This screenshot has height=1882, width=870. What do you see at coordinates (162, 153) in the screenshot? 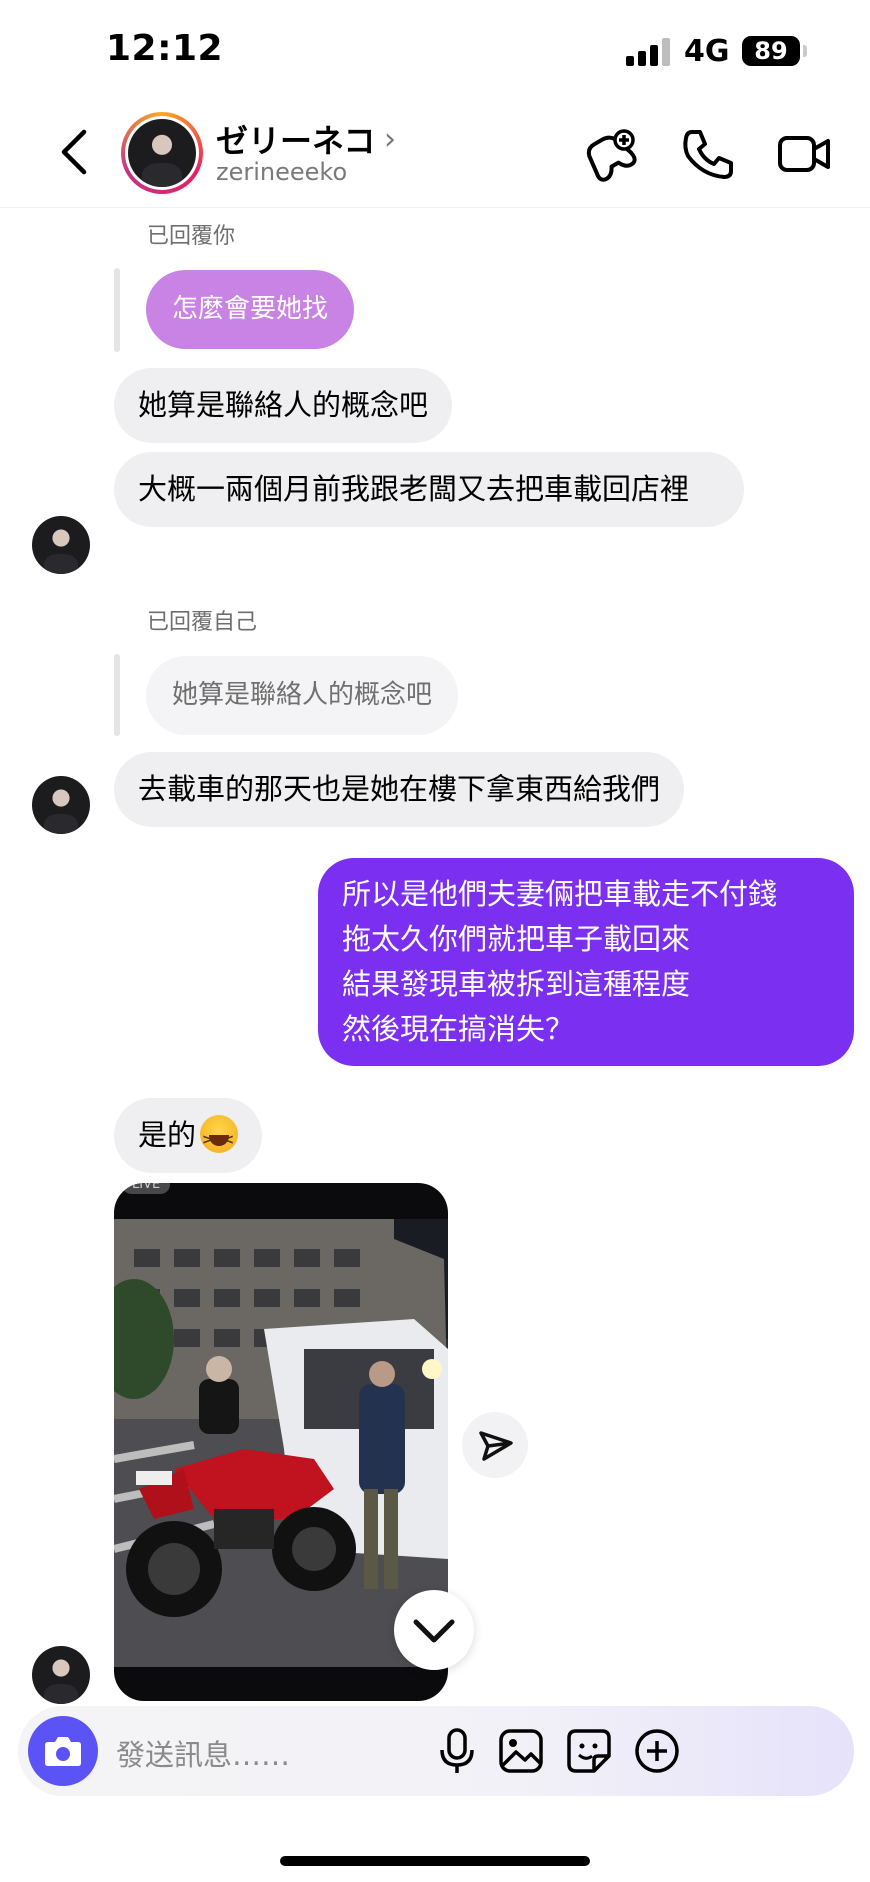
I see `contact-avatar` at bounding box center [162, 153].